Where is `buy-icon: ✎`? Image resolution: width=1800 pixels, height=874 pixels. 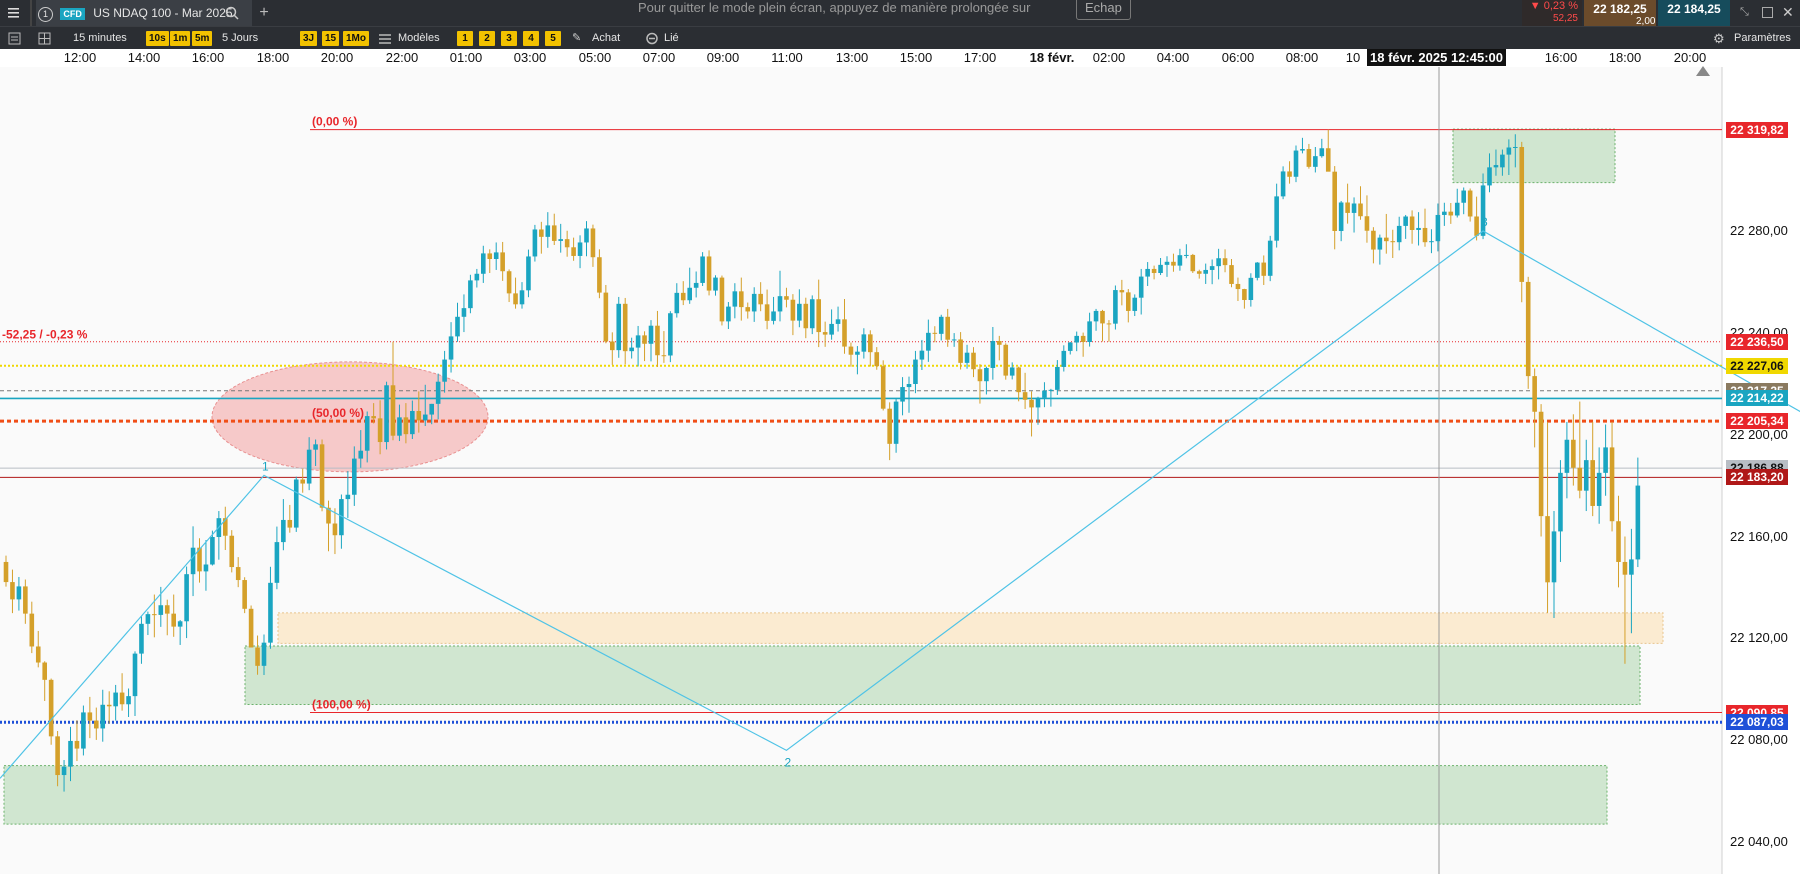 buy-icon: ✎ is located at coordinates (579, 38).